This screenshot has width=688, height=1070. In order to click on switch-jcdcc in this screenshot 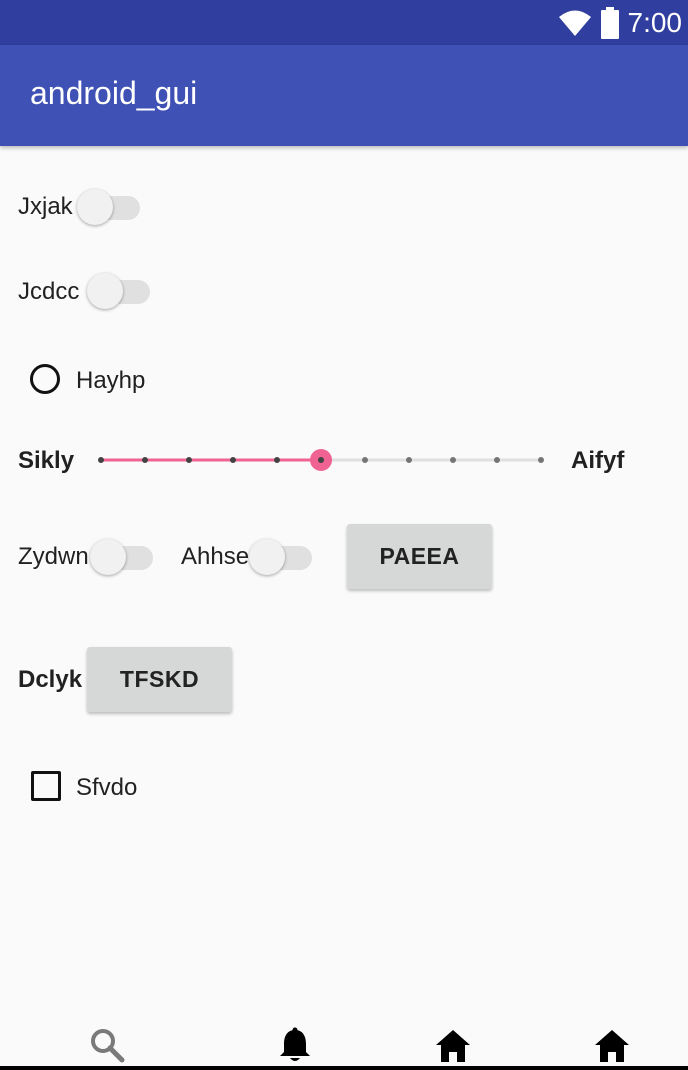, I will do `click(122, 291)`.